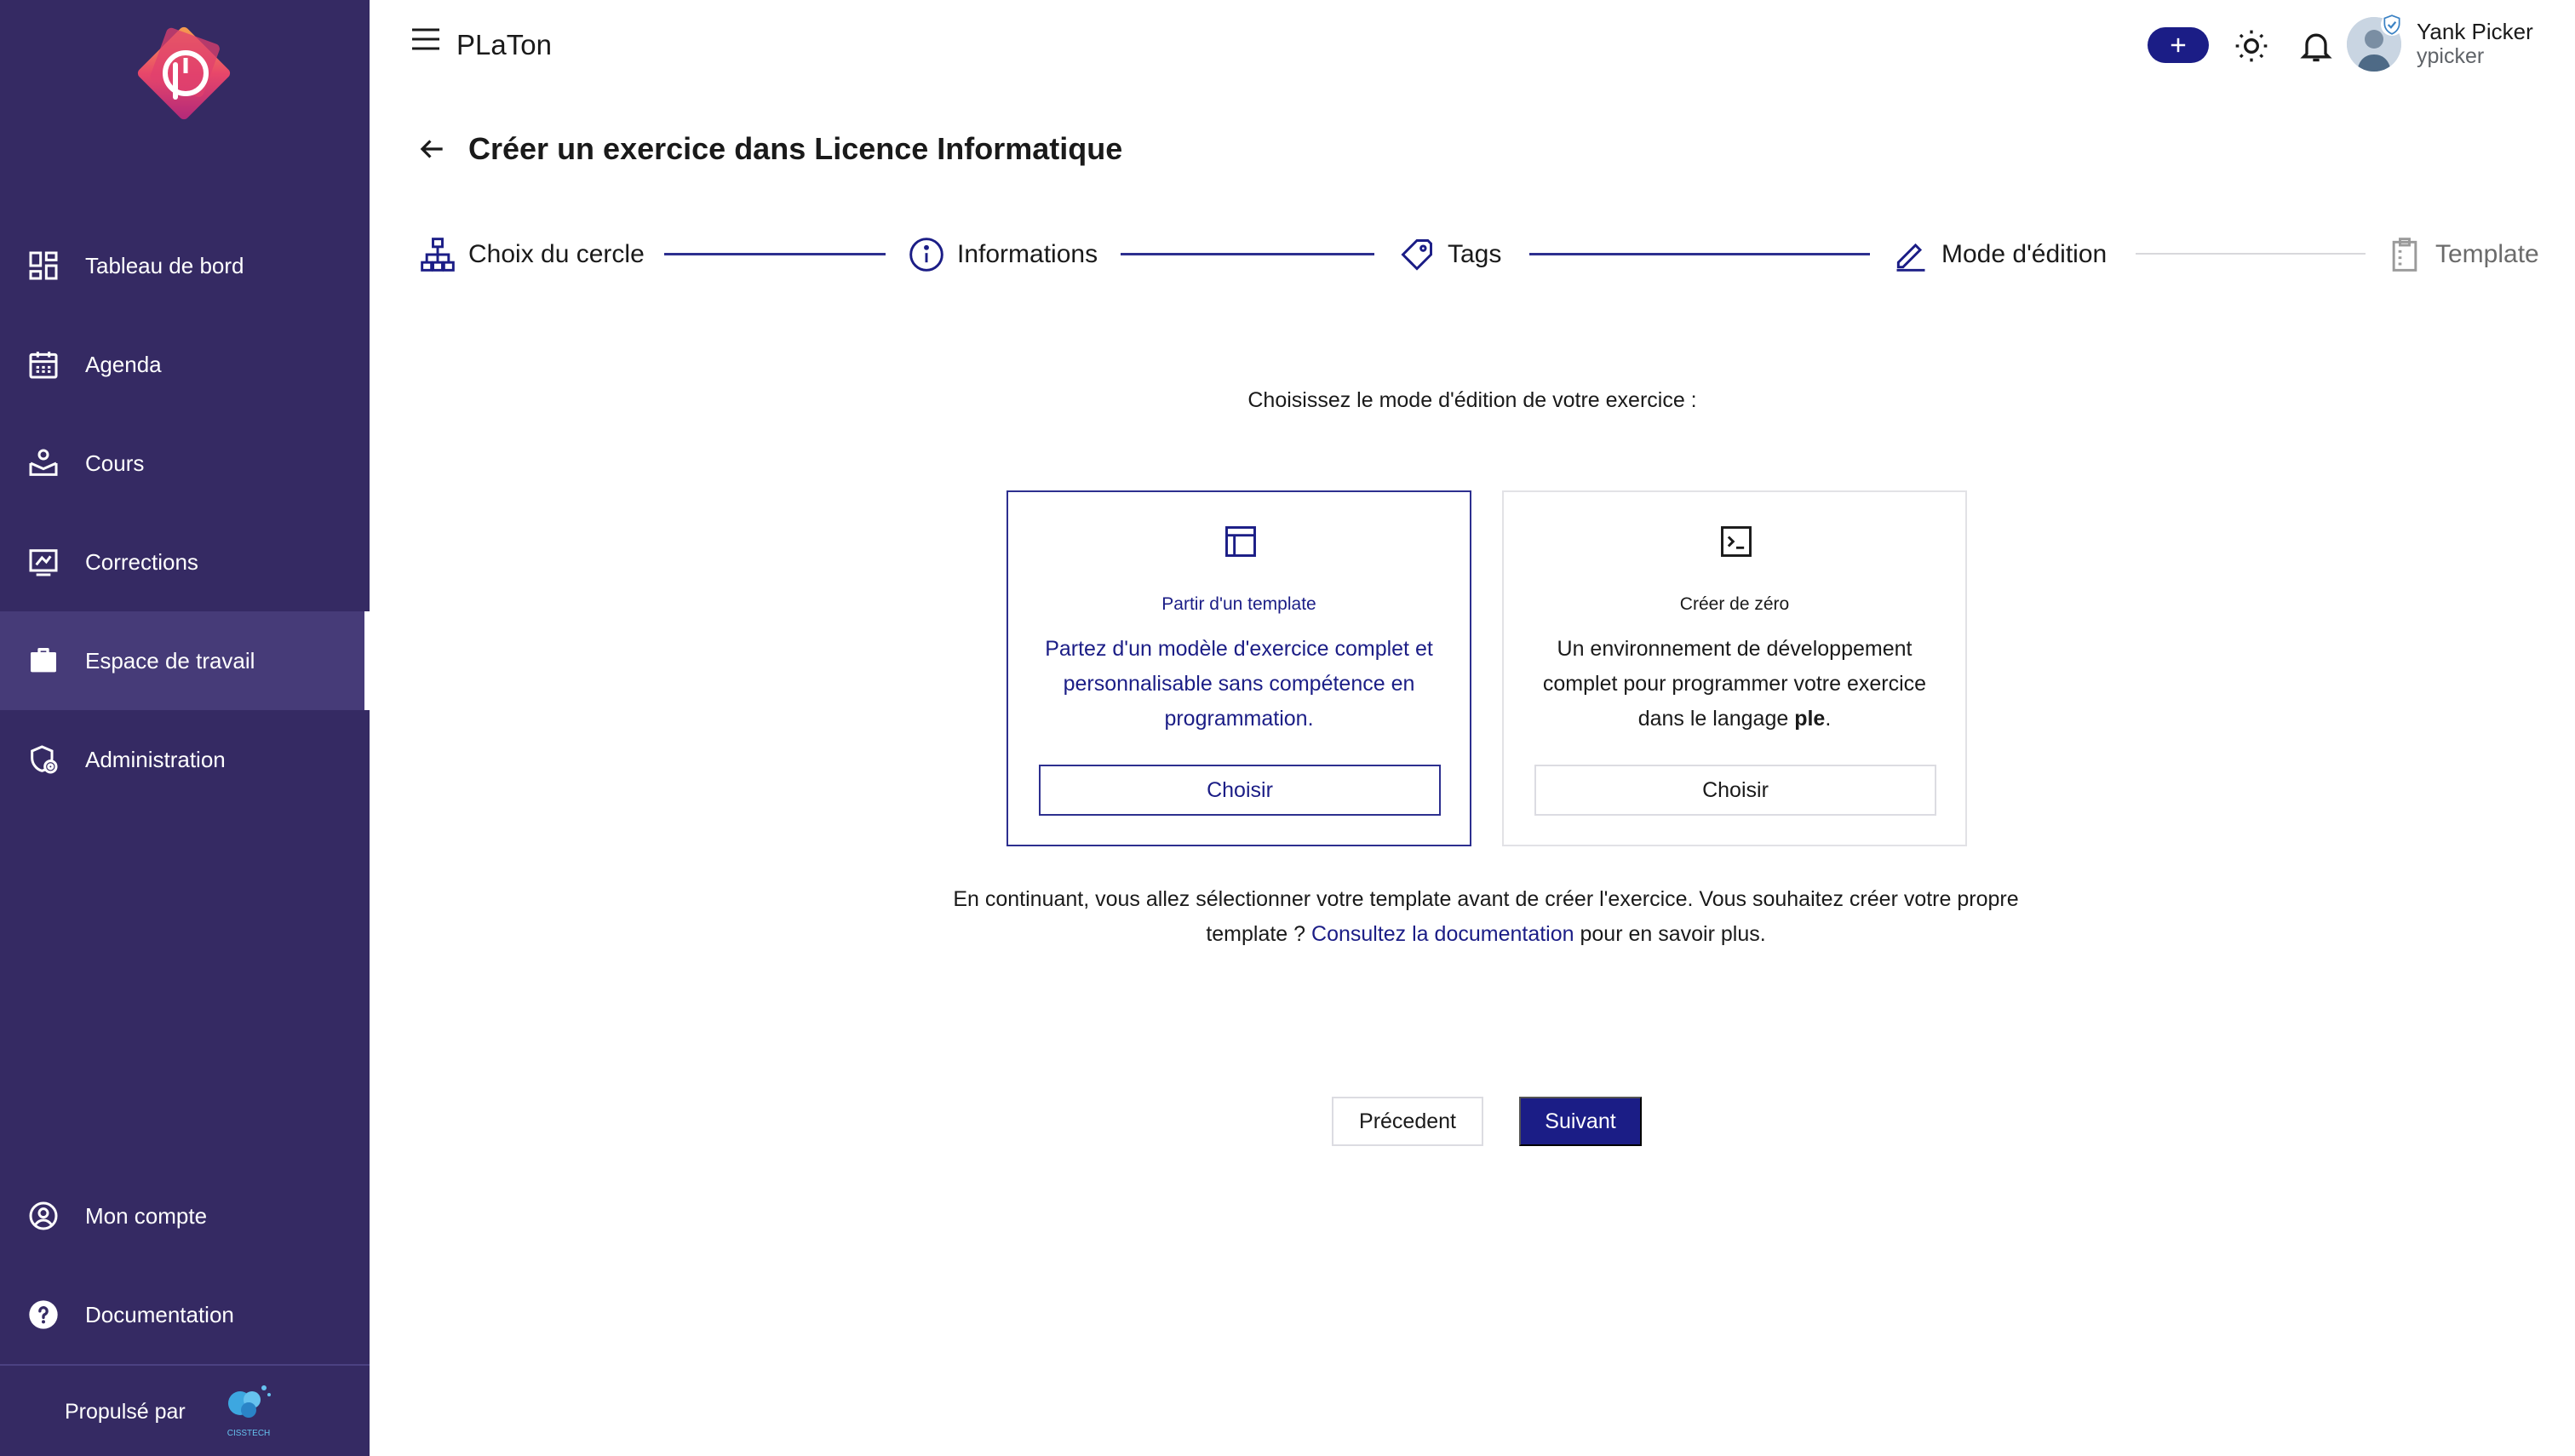 Image resolution: width=2575 pixels, height=1456 pixels. Describe the element at coordinates (249, 1433) in the screenshot. I see `cisstech-wordmark: CISSTECH` at that location.